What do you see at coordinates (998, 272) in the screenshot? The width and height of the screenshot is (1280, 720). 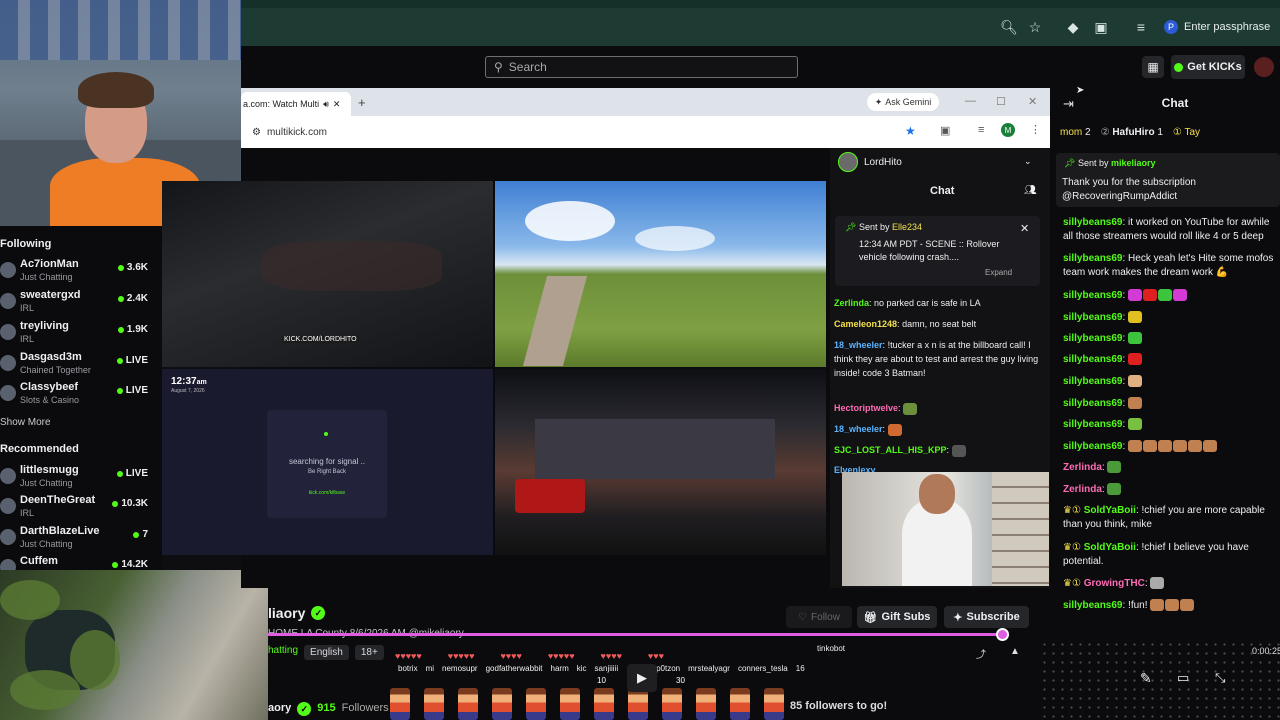 I see `expand-link: Expand` at bounding box center [998, 272].